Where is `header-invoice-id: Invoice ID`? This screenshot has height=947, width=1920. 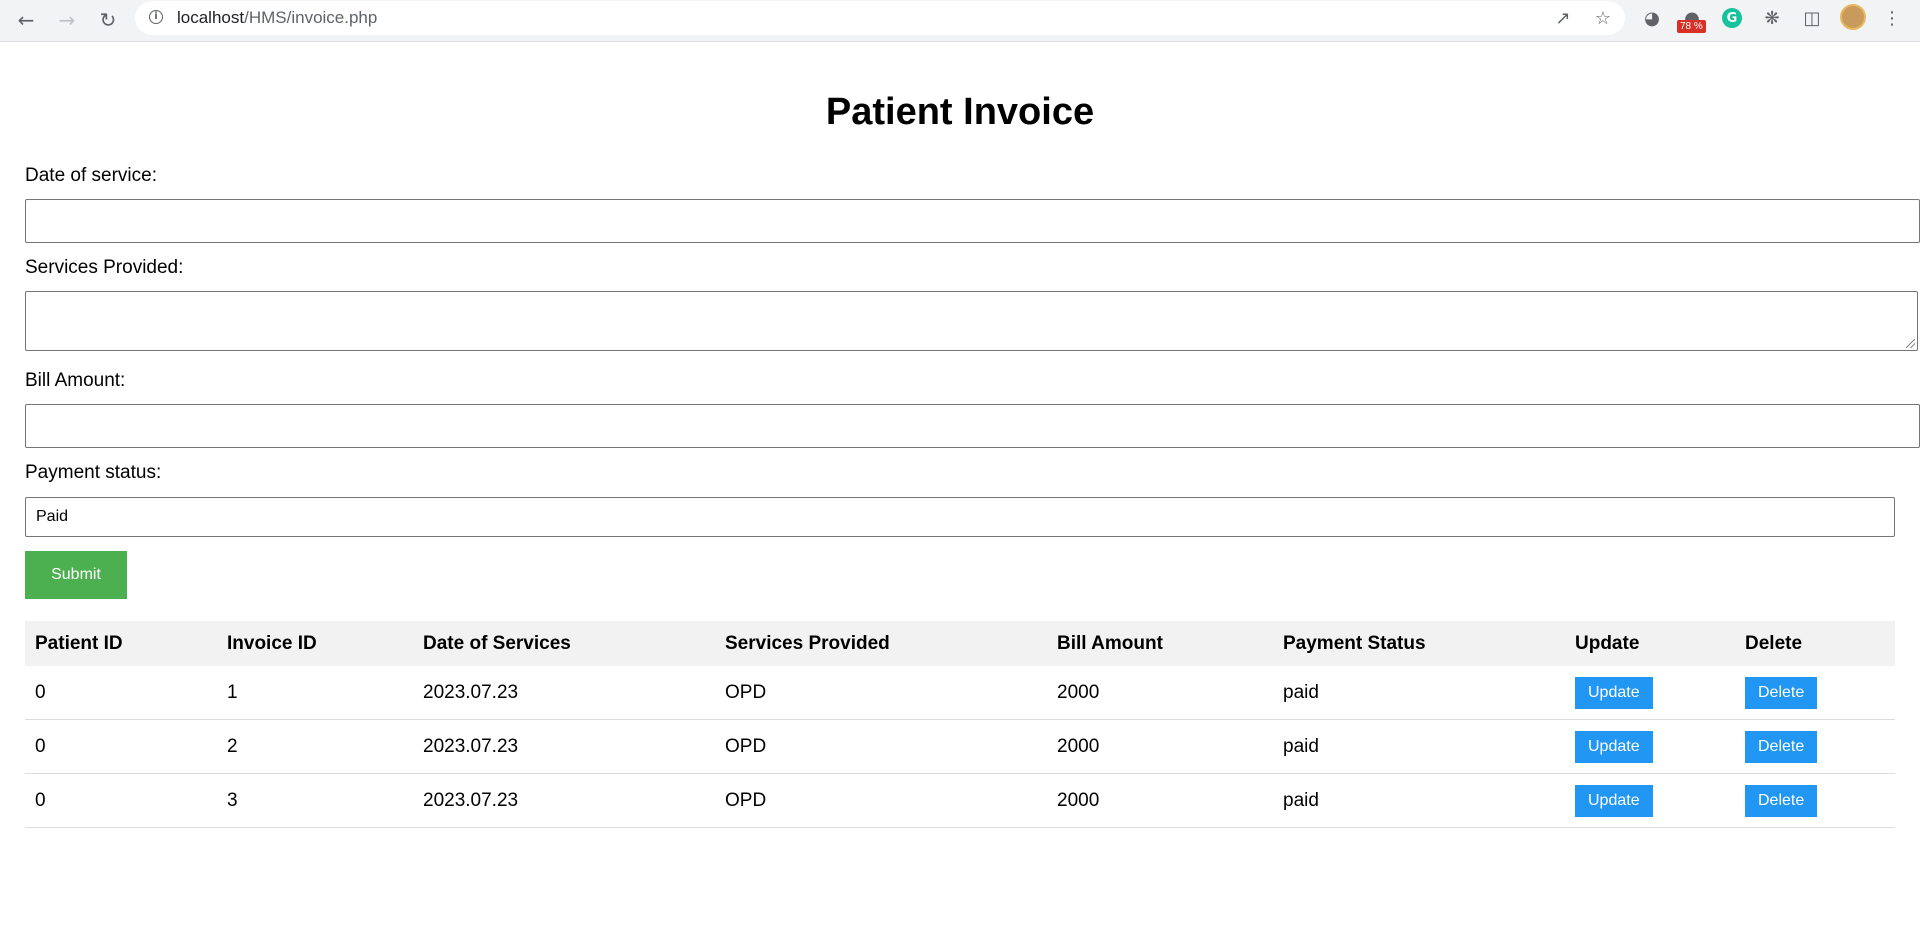 header-invoice-id: Invoice ID is located at coordinates (315, 643).